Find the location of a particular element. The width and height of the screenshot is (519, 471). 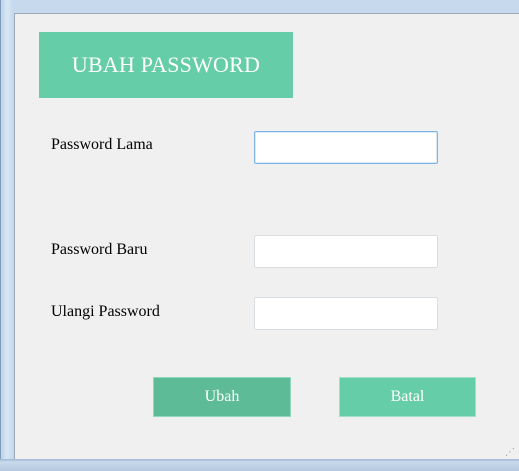

batal-button: Batal is located at coordinates (407, 397).